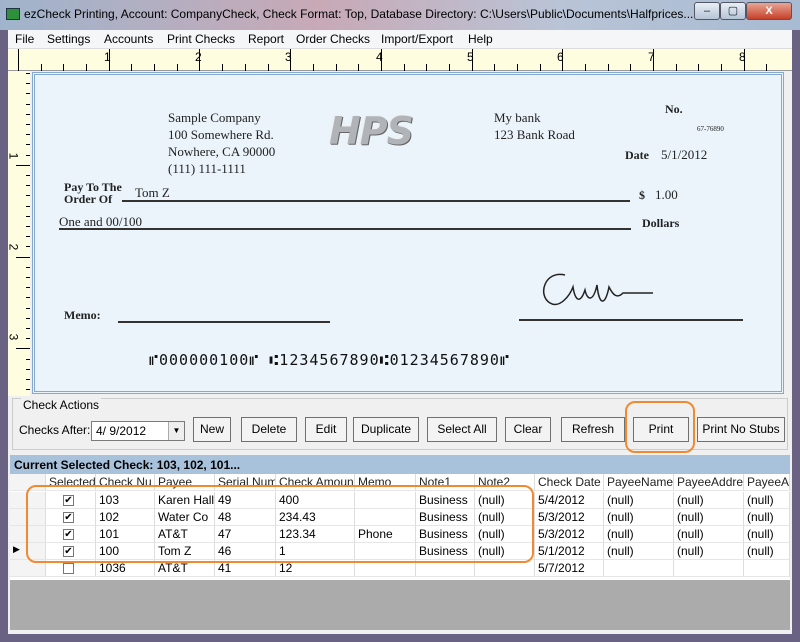 This screenshot has height=642, width=800. I want to click on minimize-button: ‒, so click(707, 11).